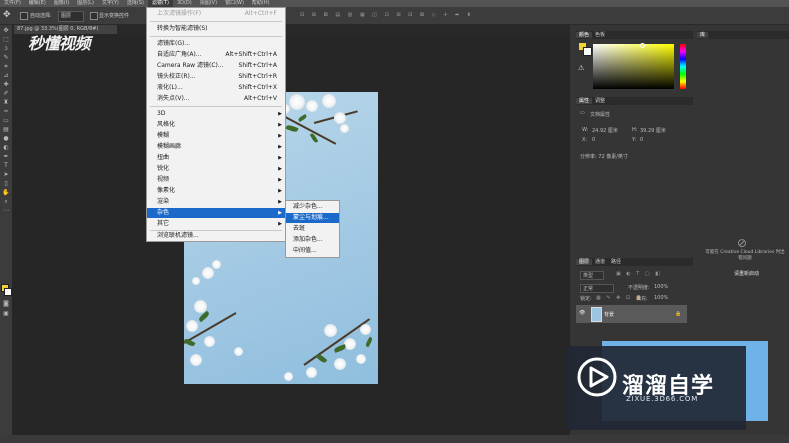 The height and width of the screenshot is (443, 789). What do you see at coordinates (216, 55) in the screenshot?
I see `menu-item-adaptive-wide-angle: 自适应广角(A)... Alt+Shift+Ctrl+A` at bounding box center [216, 55].